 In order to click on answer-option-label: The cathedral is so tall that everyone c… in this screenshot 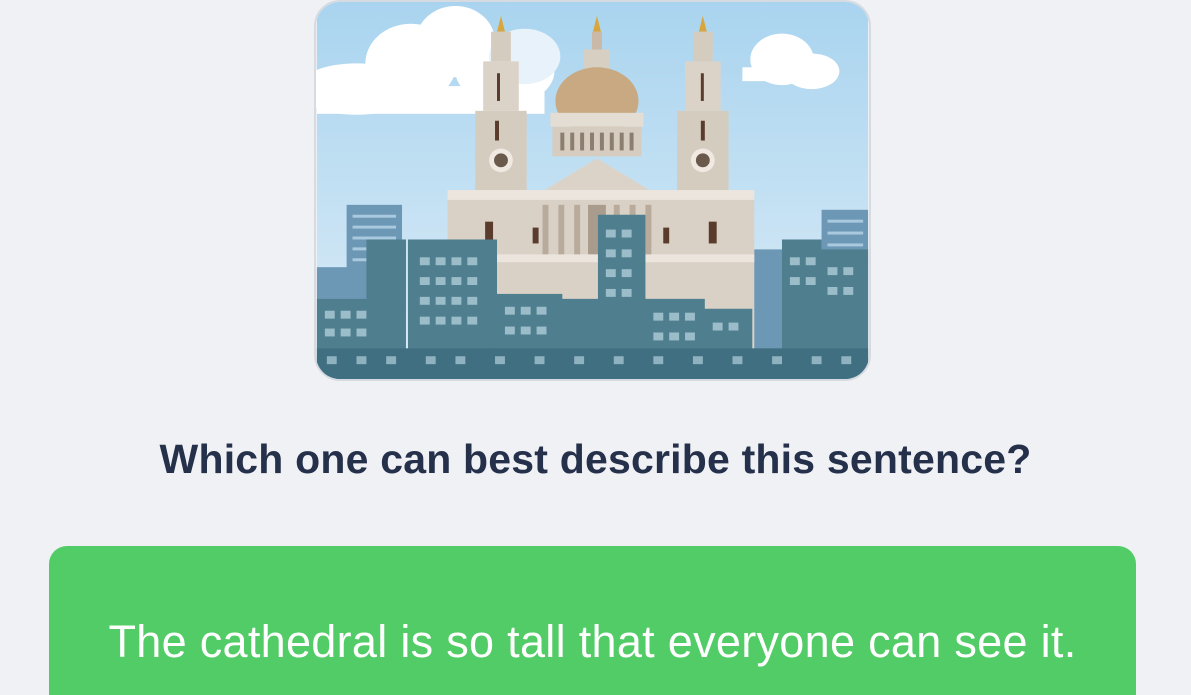, I will do `click(592, 641)`.